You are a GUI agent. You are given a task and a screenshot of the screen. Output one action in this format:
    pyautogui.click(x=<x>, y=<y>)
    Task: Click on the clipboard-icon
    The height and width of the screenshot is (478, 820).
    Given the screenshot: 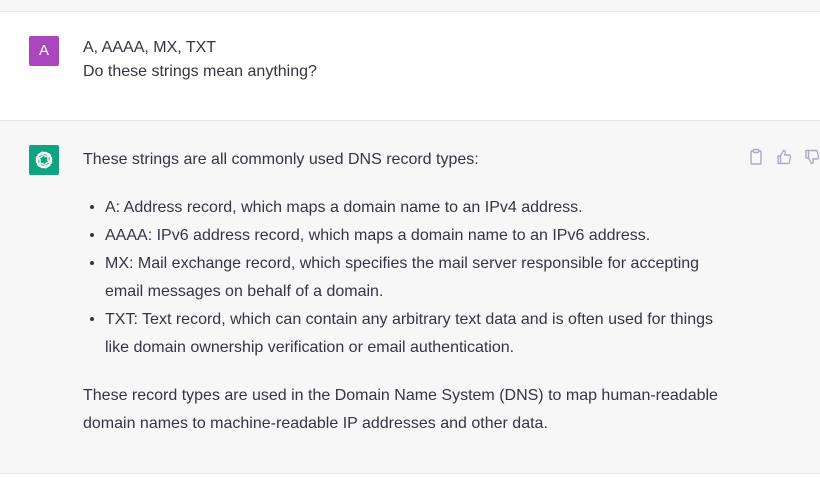 What is the action you would take?
    pyautogui.click(x=756, y=156)
    